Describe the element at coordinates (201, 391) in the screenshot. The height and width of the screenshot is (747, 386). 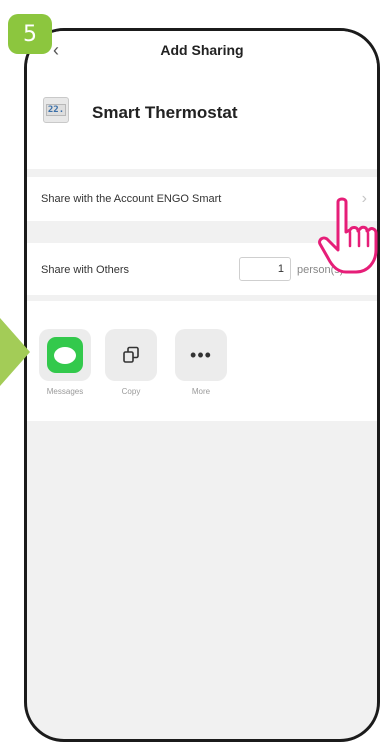
I see `share-option-label: More` at that location.